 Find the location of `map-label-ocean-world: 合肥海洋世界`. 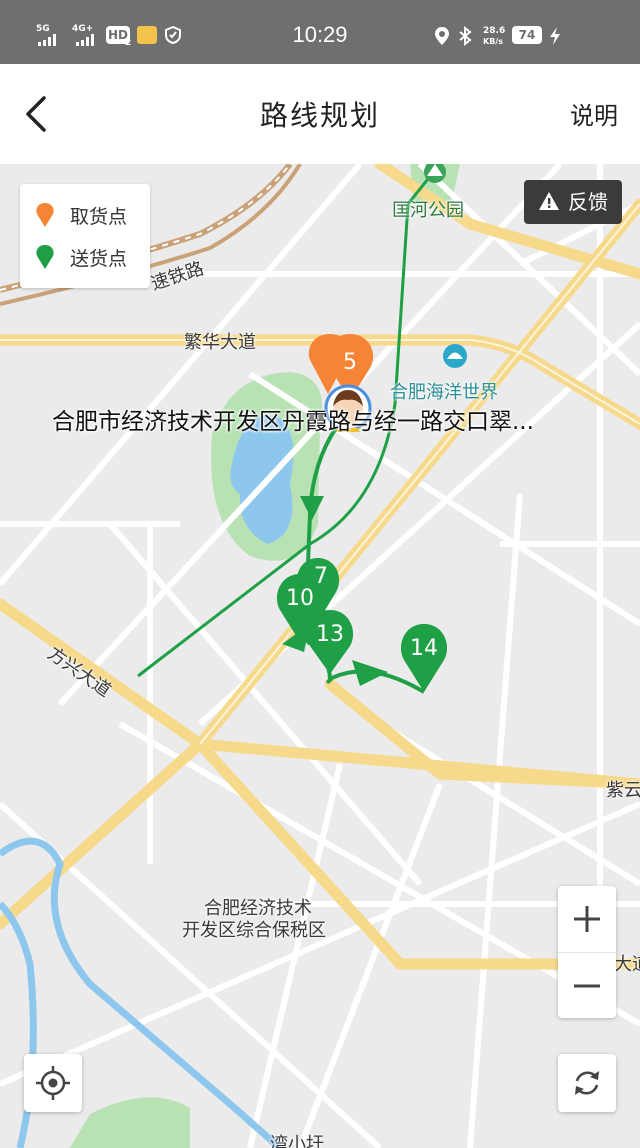

map-label-ocean-world: 合肥海洋世界 is located at coordinates (444, 392).